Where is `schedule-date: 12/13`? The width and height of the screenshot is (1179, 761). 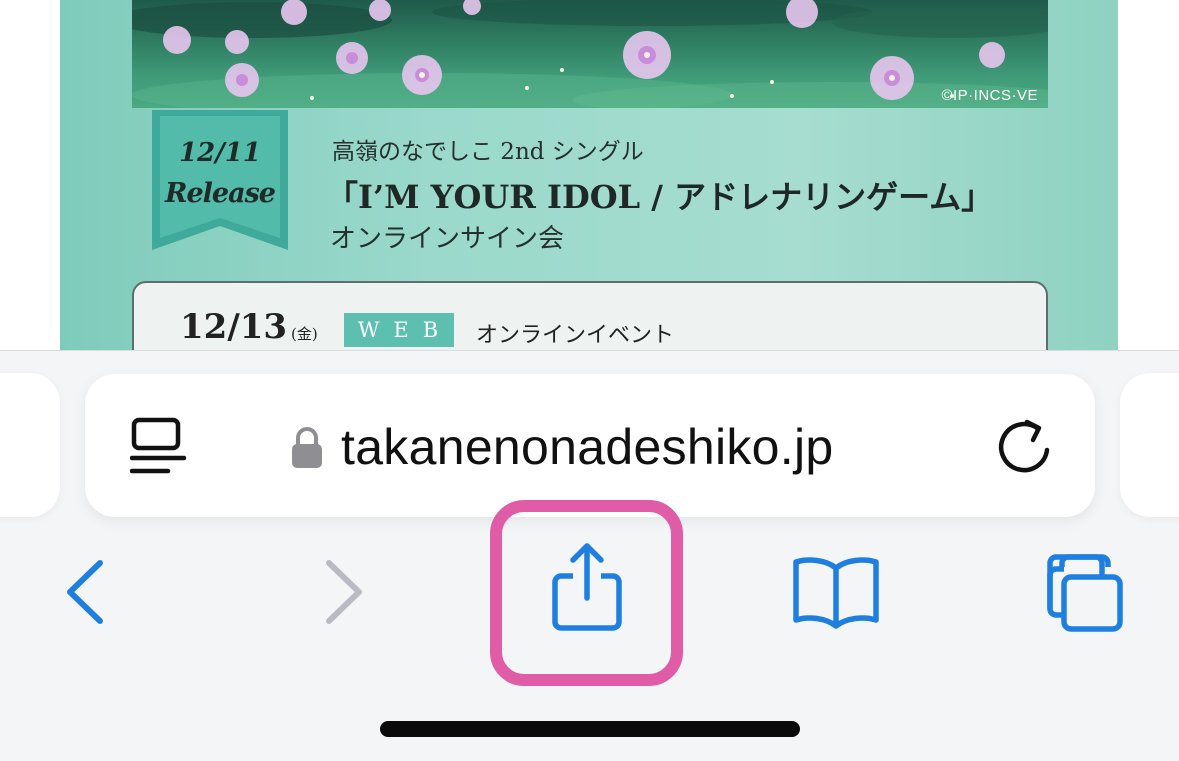 schedule-date: 12/13 is located at coordinates (234, 327).